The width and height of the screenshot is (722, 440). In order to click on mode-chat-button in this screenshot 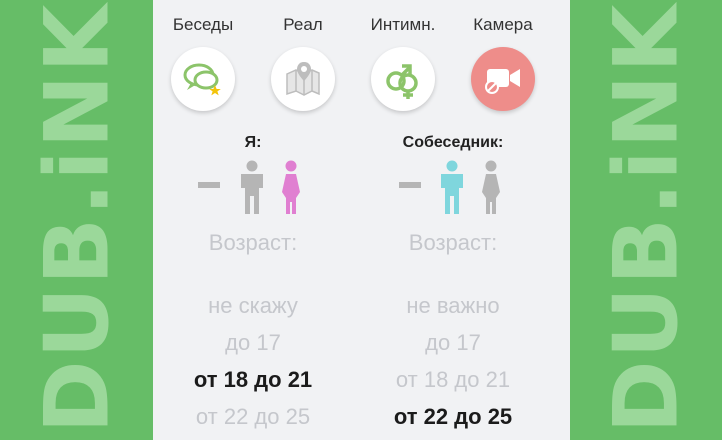, I will do `click(203, 79)`.